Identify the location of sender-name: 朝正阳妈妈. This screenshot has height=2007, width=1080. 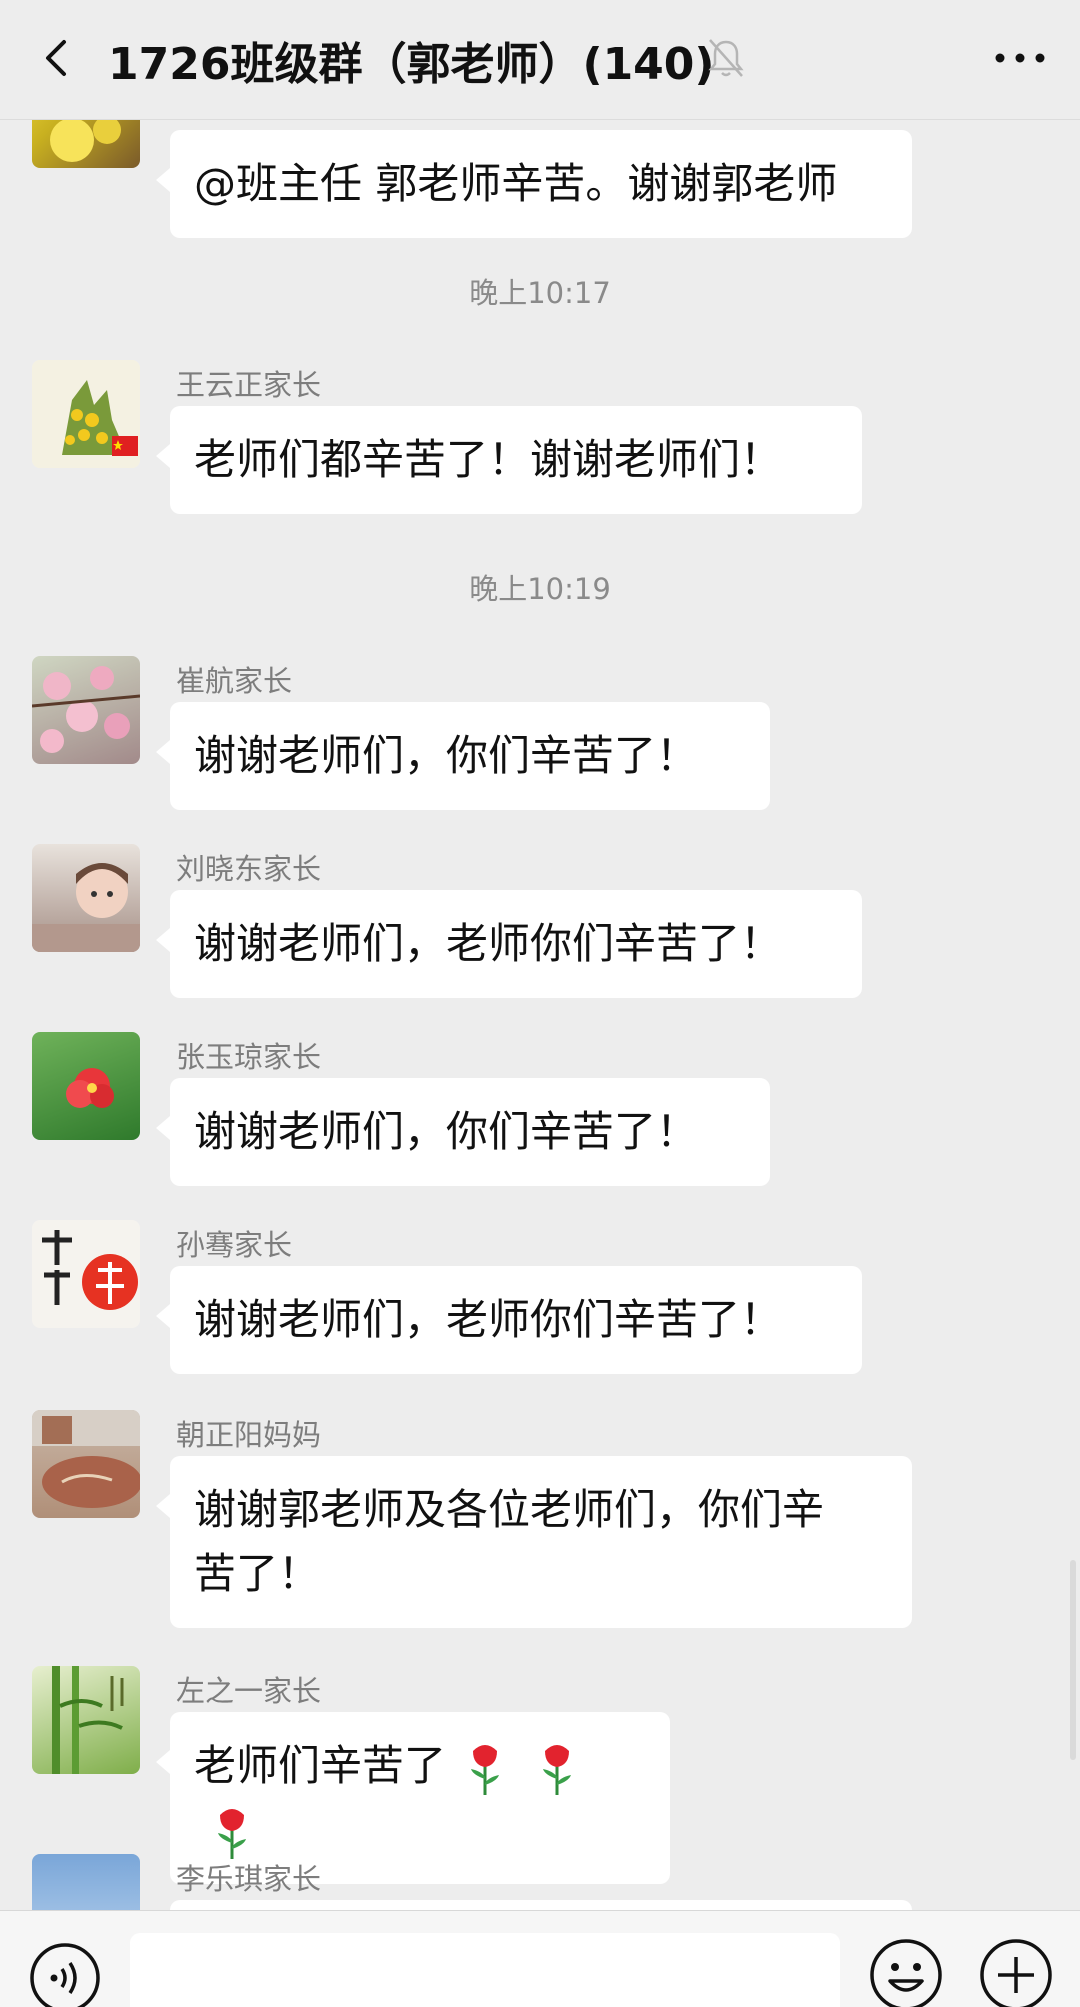
(249, 1435).